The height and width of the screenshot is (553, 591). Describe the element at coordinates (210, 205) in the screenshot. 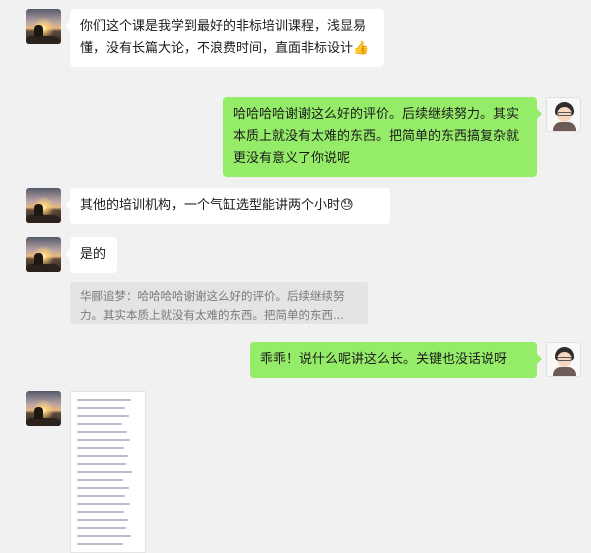

I see `message-text: 其他的培训机构，一个气缸选型能讲两个小时` at that location.